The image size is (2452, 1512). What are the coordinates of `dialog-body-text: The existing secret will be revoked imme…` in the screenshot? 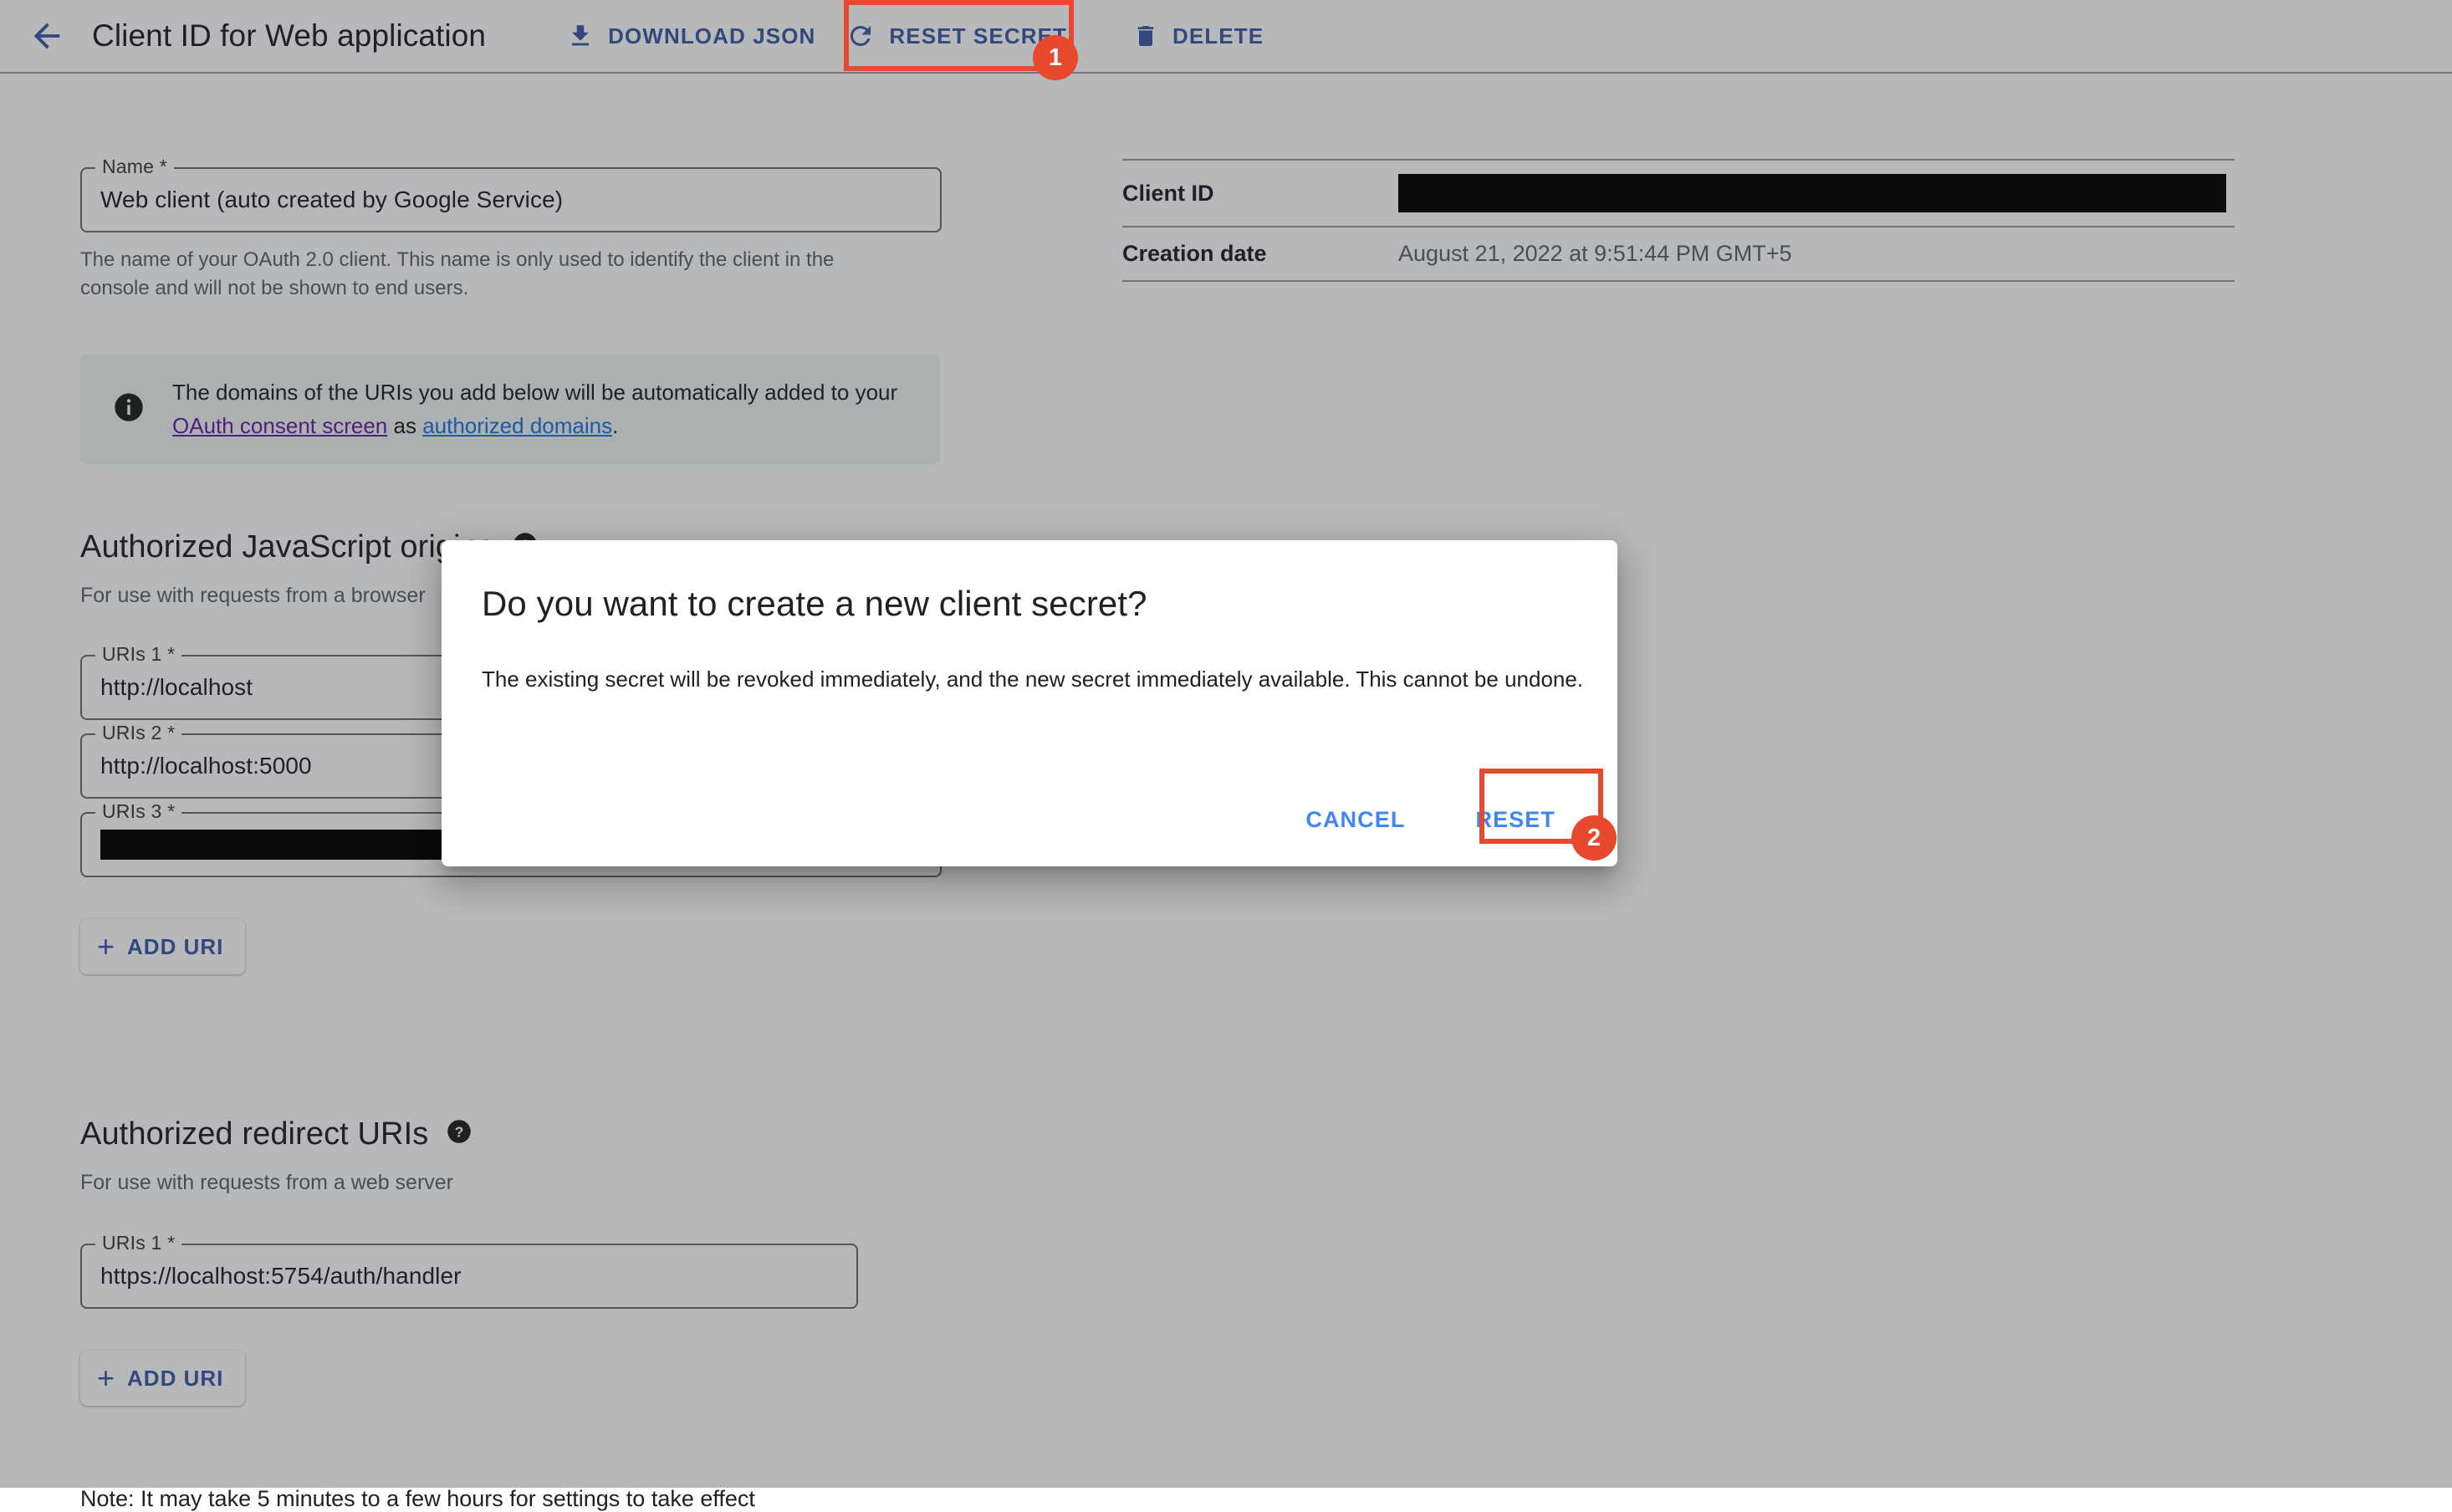 It's located at (1034, 679).